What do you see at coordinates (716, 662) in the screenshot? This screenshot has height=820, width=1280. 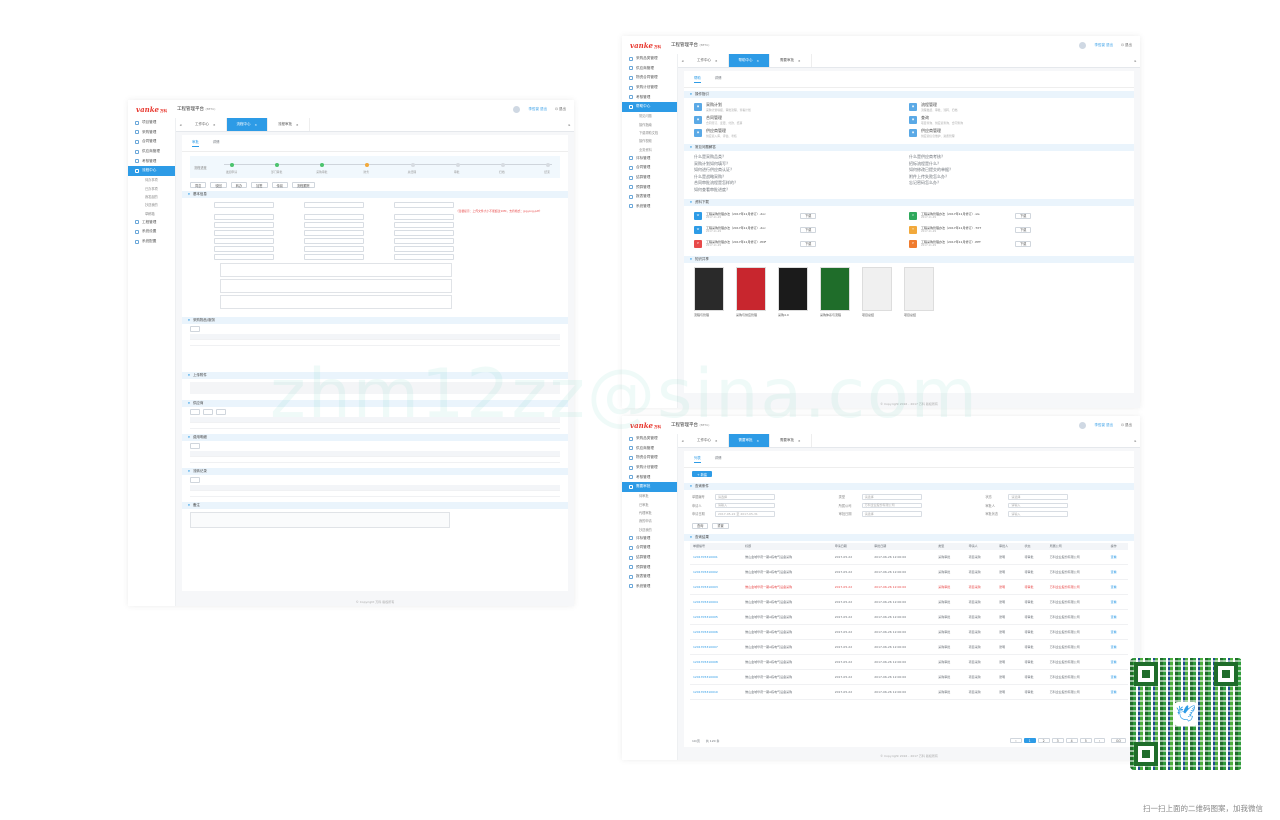 I see `doc-number-link: 1201705310008` at bounding box center [716, 662].